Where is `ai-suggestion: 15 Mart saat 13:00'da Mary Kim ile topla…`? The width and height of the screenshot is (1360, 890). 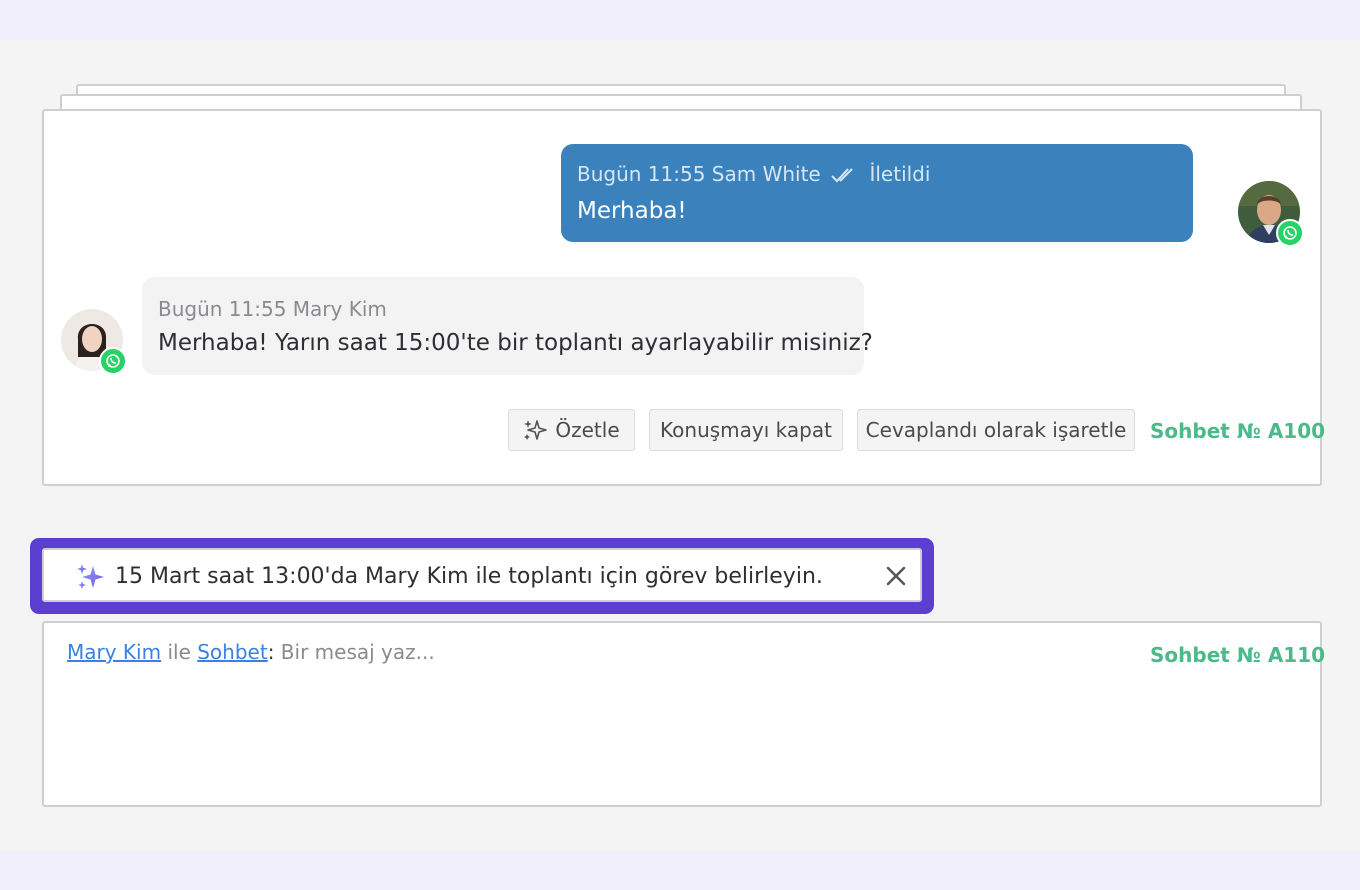 ai-suggestion: 15 Mart saat 13:00'da Mary Kim ile topla… is located at coordinates (482, 575).